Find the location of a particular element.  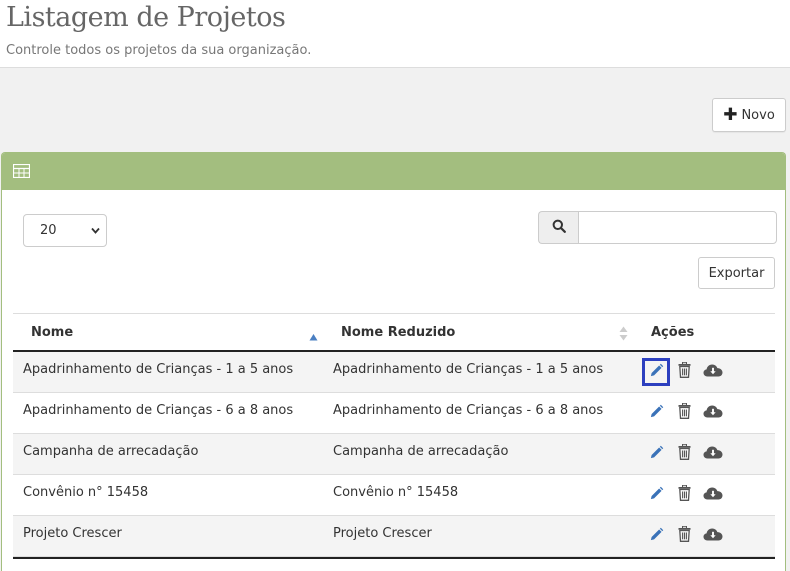

cell-nome: Apadrinhamento de Crianças - 1 a 5 anos is located at coordinates (158, 369).